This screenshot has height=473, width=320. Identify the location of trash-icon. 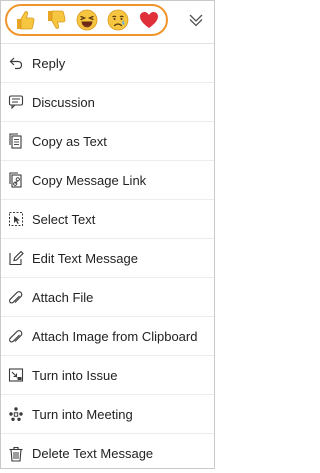
(16, 454).